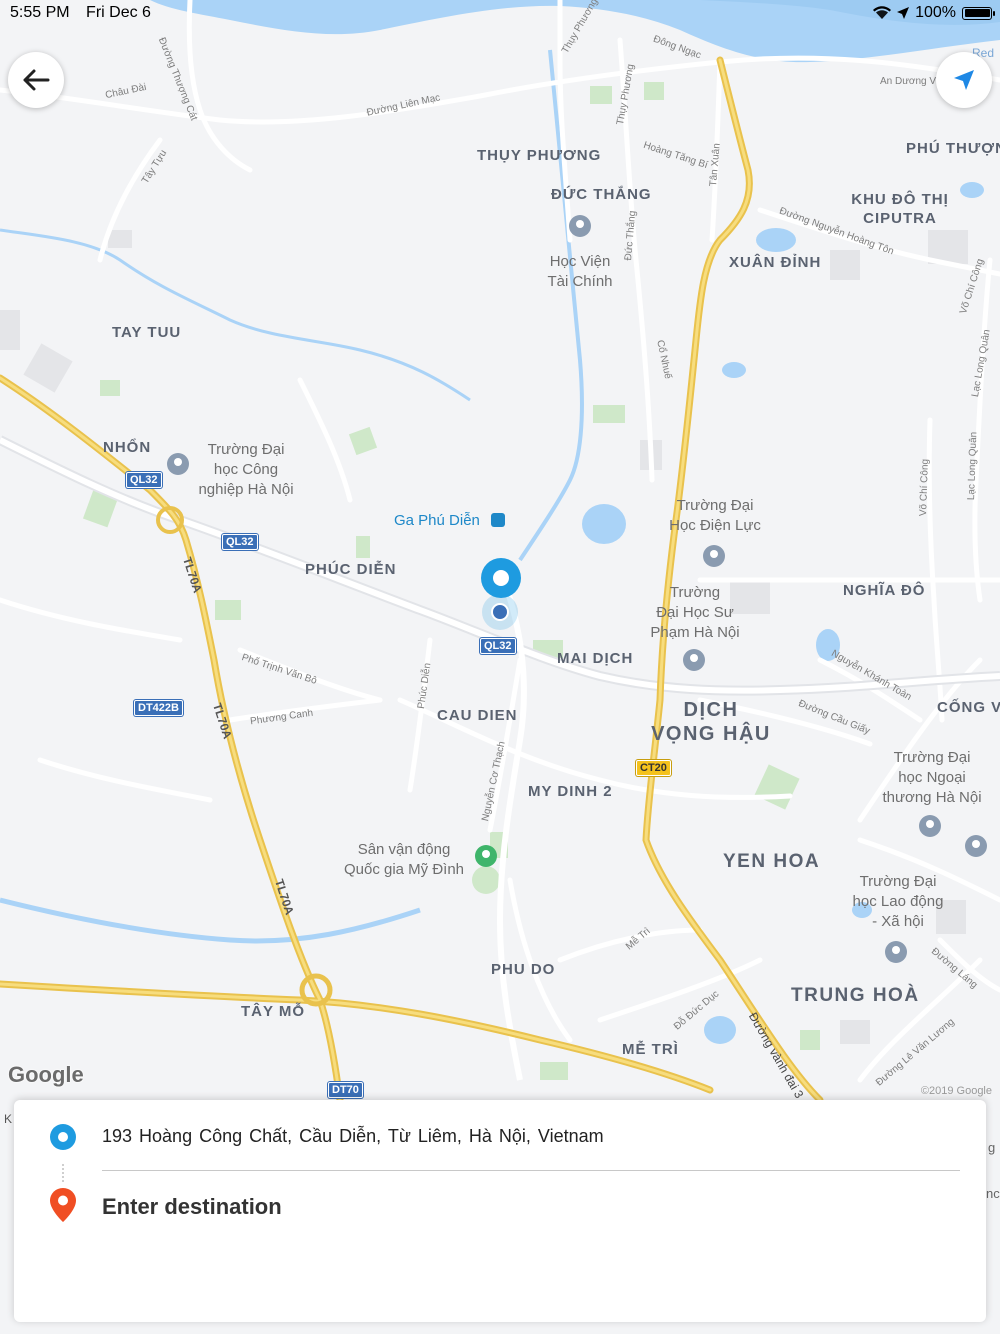 The image size is (1000, 1334). Describe the element at coordinates (404, 869) in the screenshot. I see `poi-line: Quốc gia Mỹ Đình` at that location.